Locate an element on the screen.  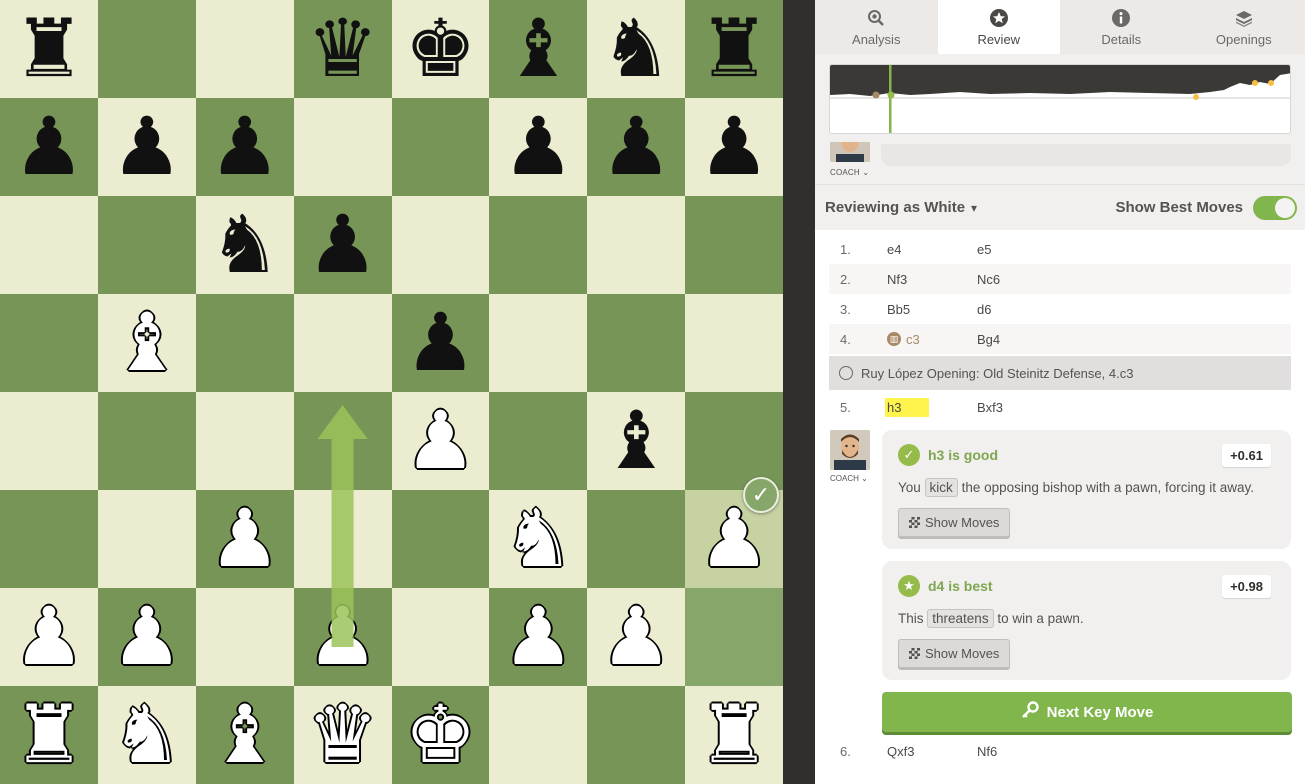
square-e6 is located at coordinates (440, 245).